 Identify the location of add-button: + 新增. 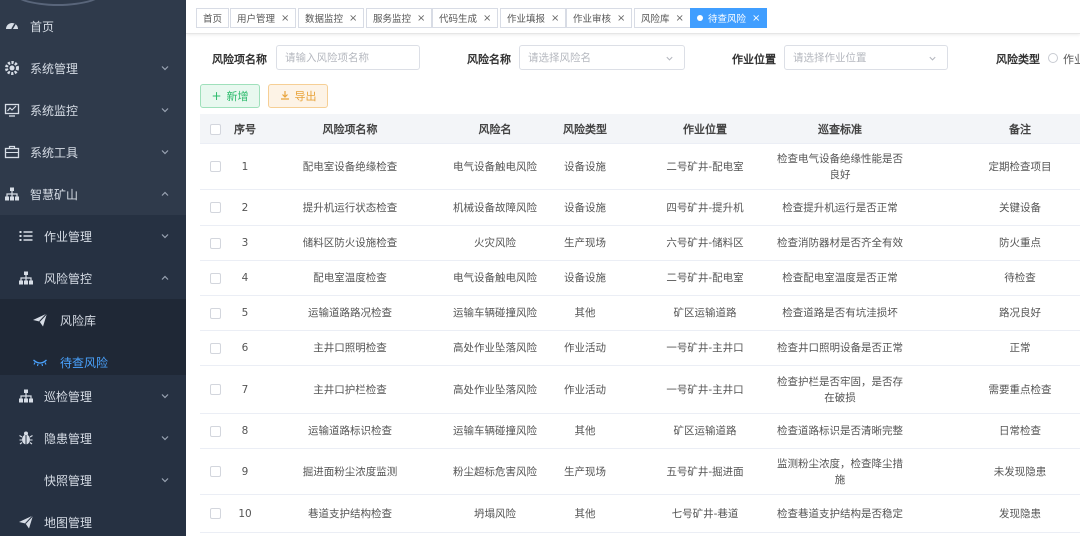
(230, 96).